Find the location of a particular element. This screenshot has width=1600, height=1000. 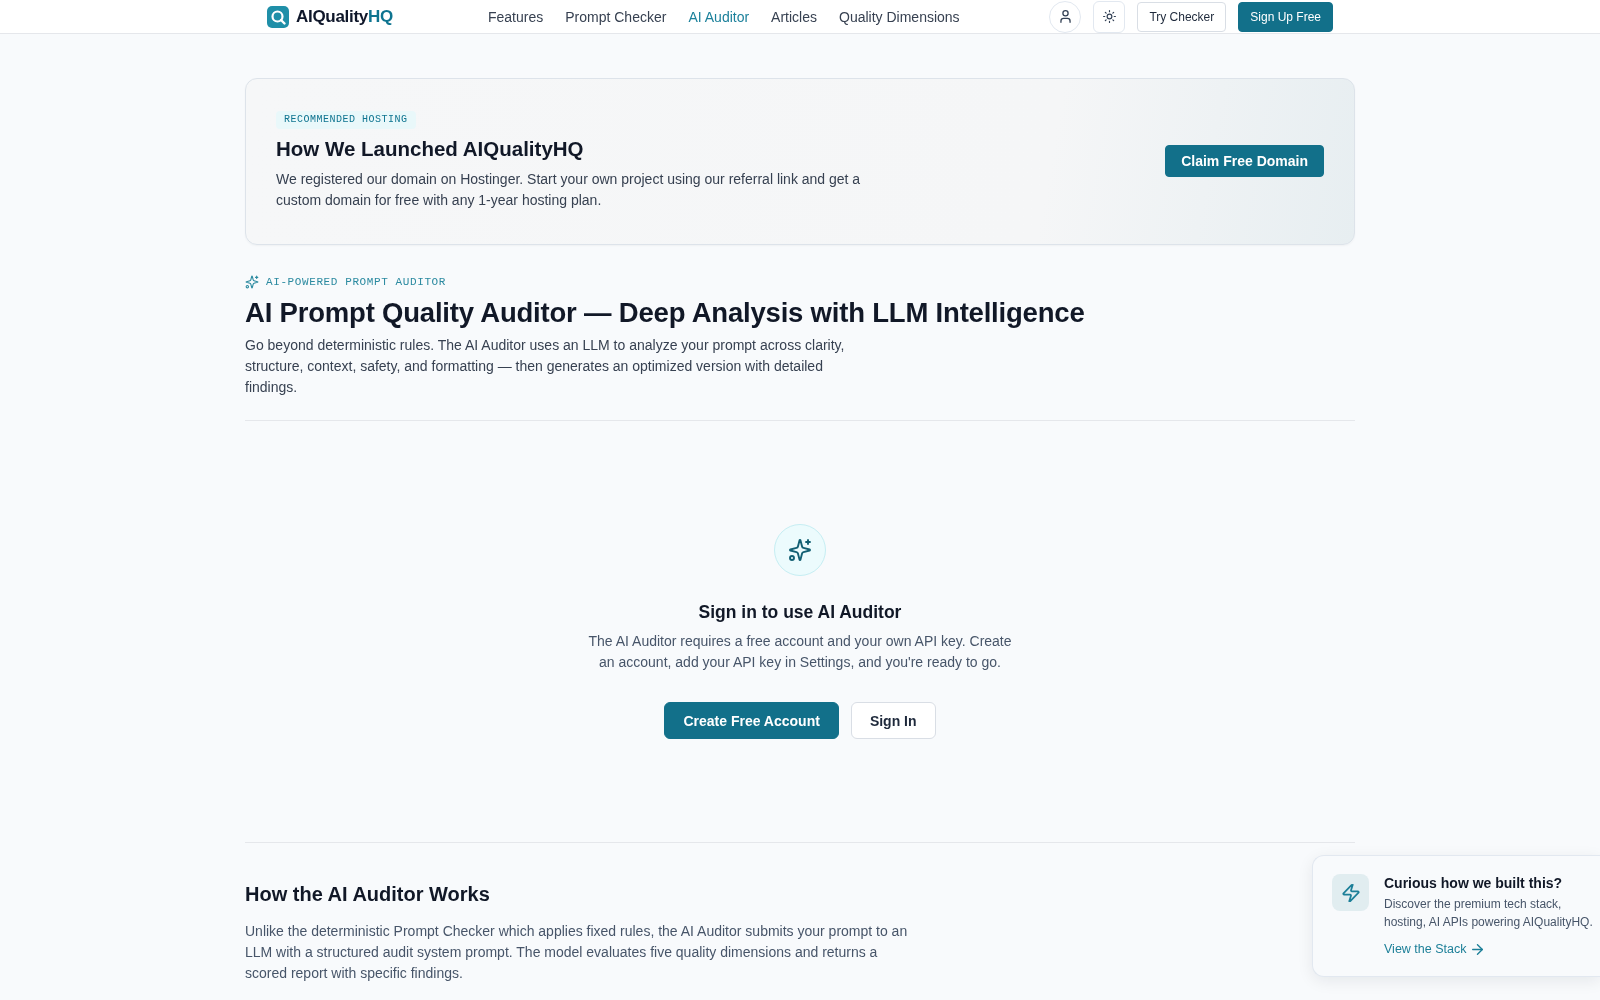

logo-text: AIQualityHQ is located at coordinates (344, 16).